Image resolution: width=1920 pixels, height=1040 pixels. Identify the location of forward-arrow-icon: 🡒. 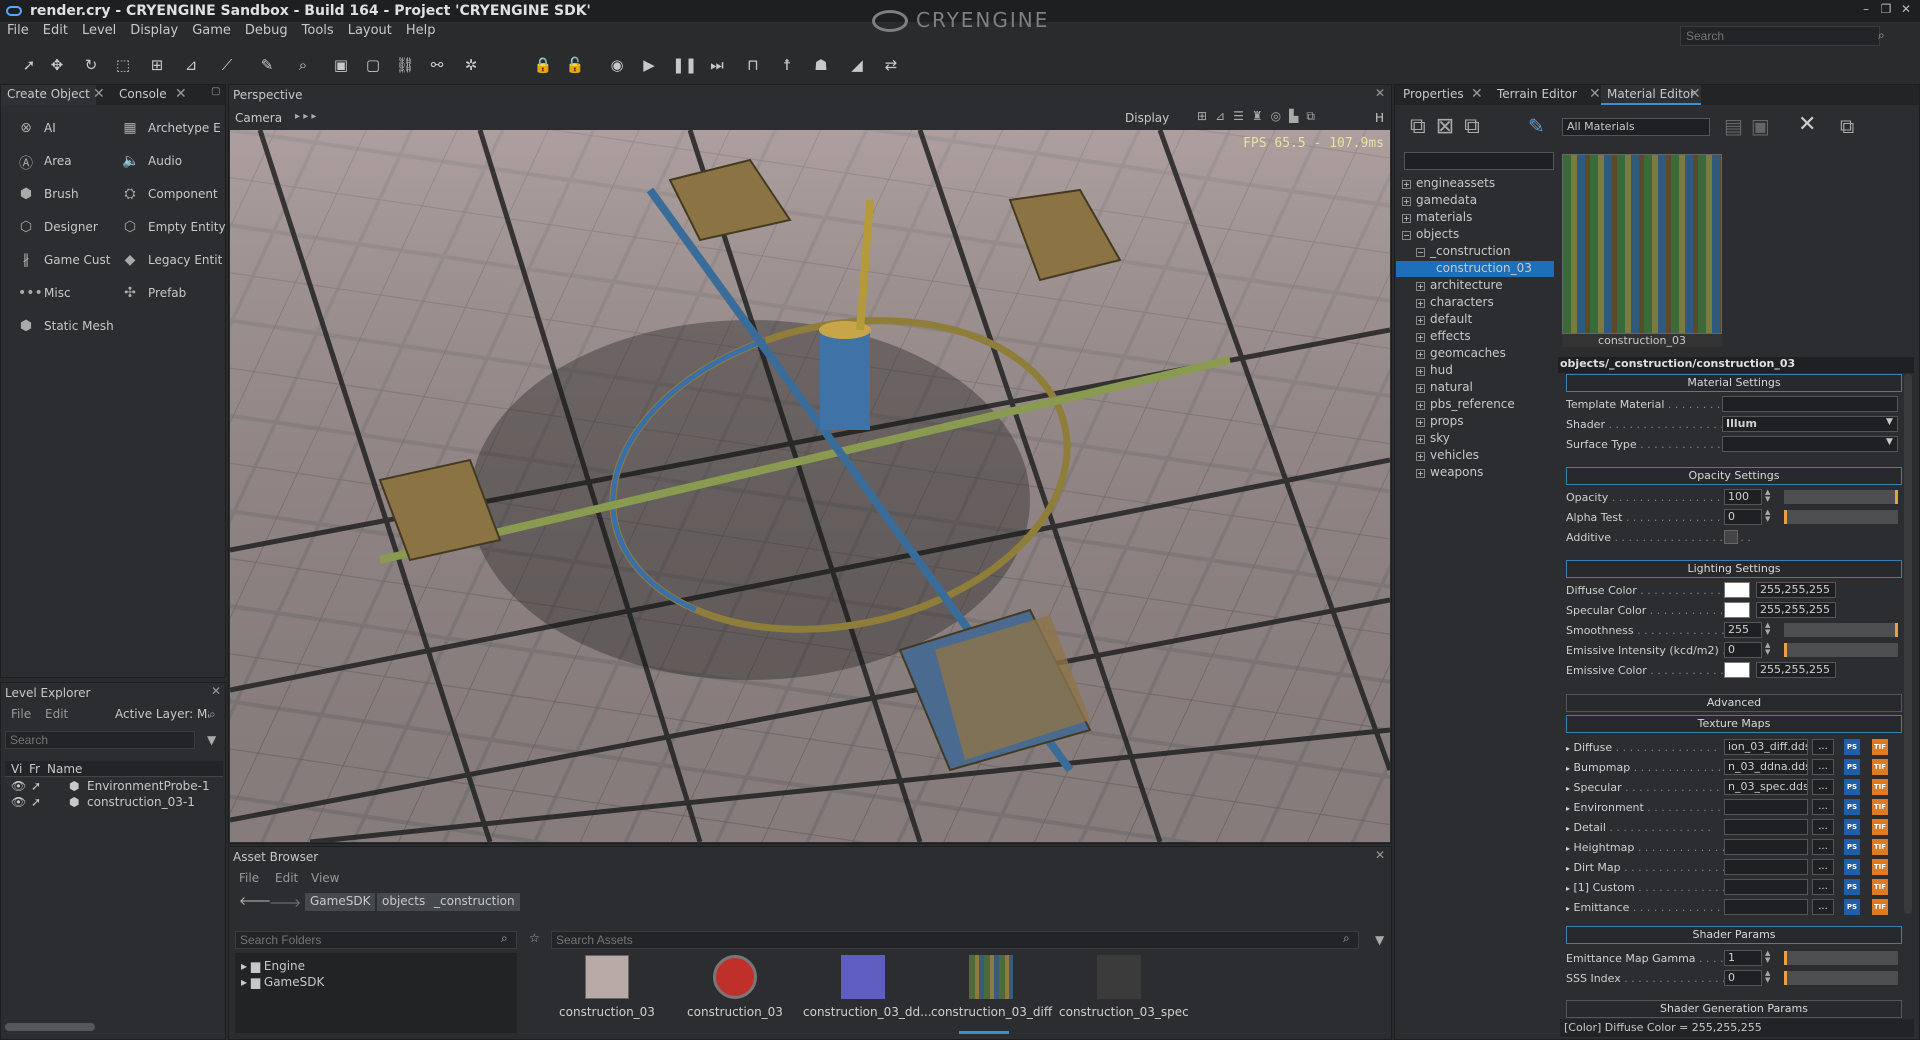
(285, 902).